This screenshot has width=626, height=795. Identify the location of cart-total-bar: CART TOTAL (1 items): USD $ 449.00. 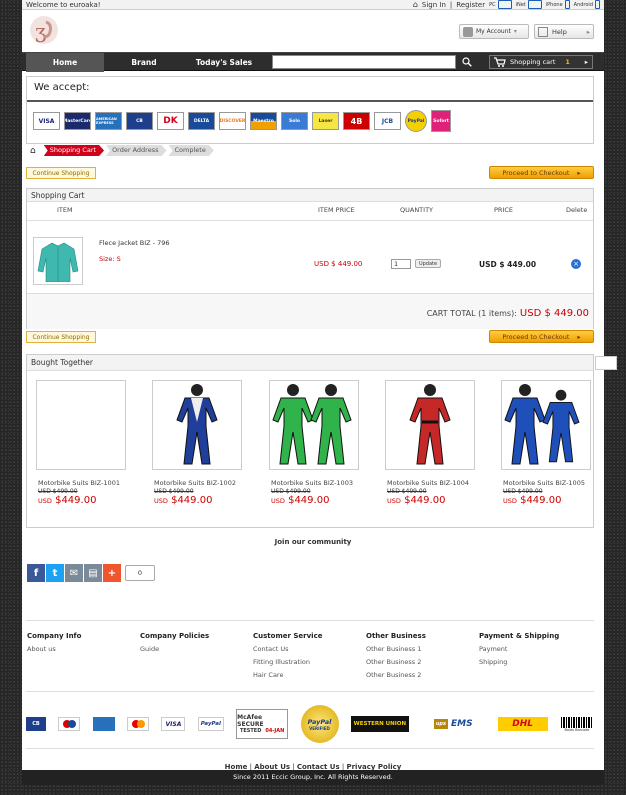
(310, 311).